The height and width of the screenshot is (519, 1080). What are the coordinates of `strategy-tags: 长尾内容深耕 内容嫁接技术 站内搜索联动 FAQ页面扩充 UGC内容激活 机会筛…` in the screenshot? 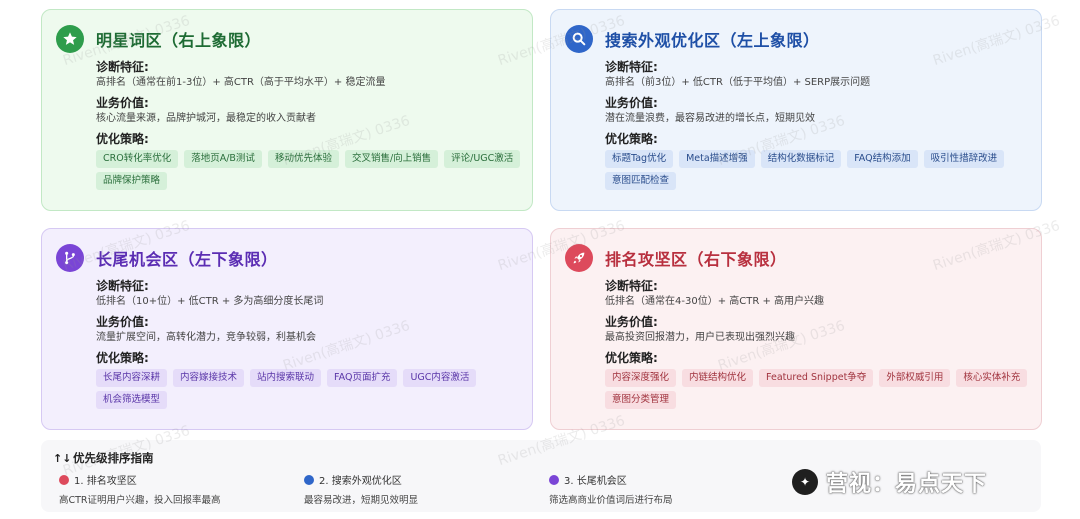 It's located at (316, 389).